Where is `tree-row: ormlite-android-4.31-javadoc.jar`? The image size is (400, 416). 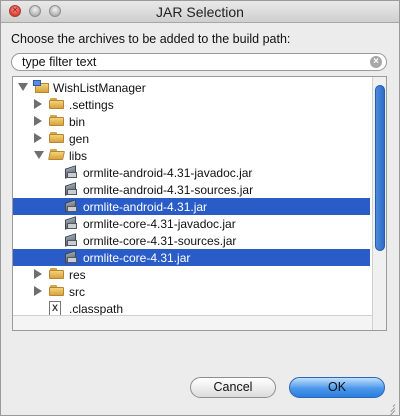 tree-row: ormlite-android-4.31-javadoc.jar is located at coordinates (191, 172).